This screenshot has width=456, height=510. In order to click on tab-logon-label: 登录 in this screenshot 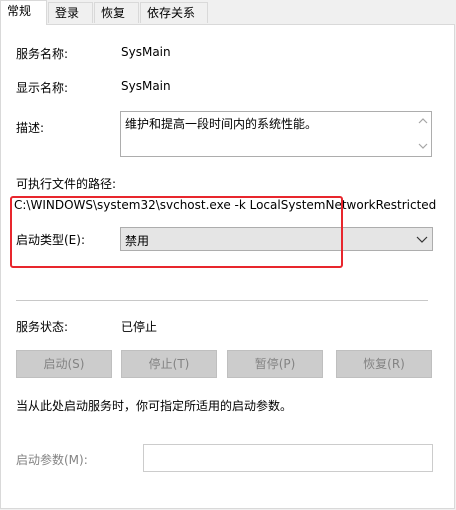, I will do `click(67, 13)`.